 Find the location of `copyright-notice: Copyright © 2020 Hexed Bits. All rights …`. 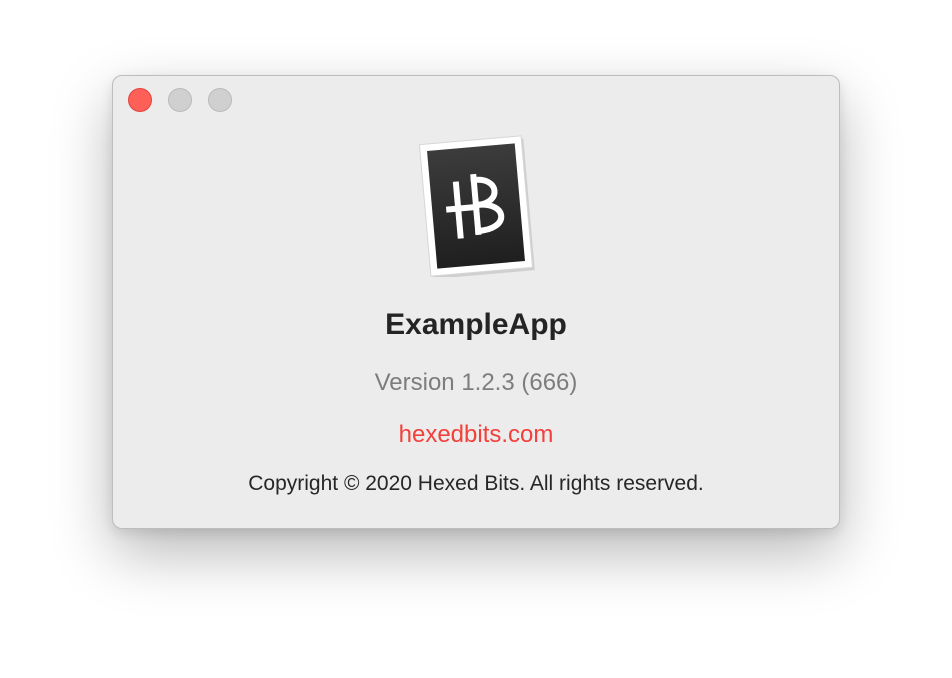

copyright-notice: Copyright © 2020 Hexed Bits. All rights … is located at coordinates (476, 483).